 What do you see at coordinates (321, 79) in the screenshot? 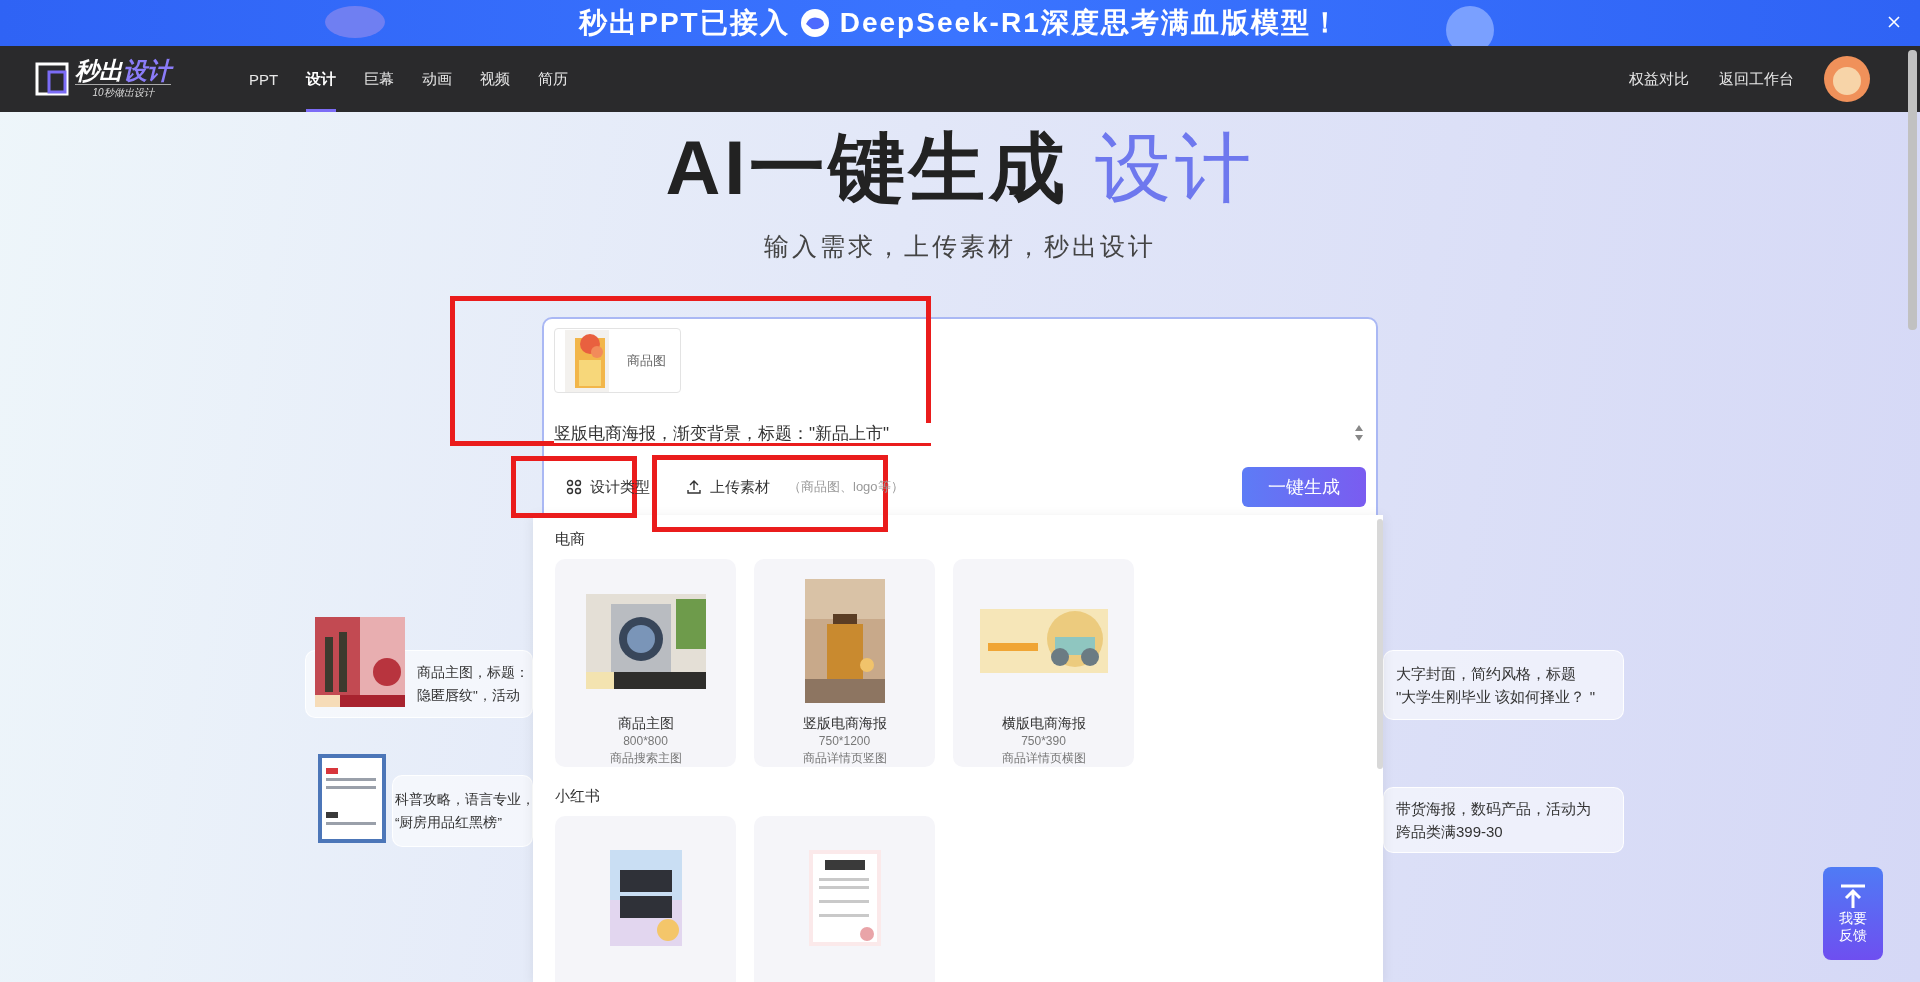
I see `nav-tab: 设计` at bounding box center [321, 79].